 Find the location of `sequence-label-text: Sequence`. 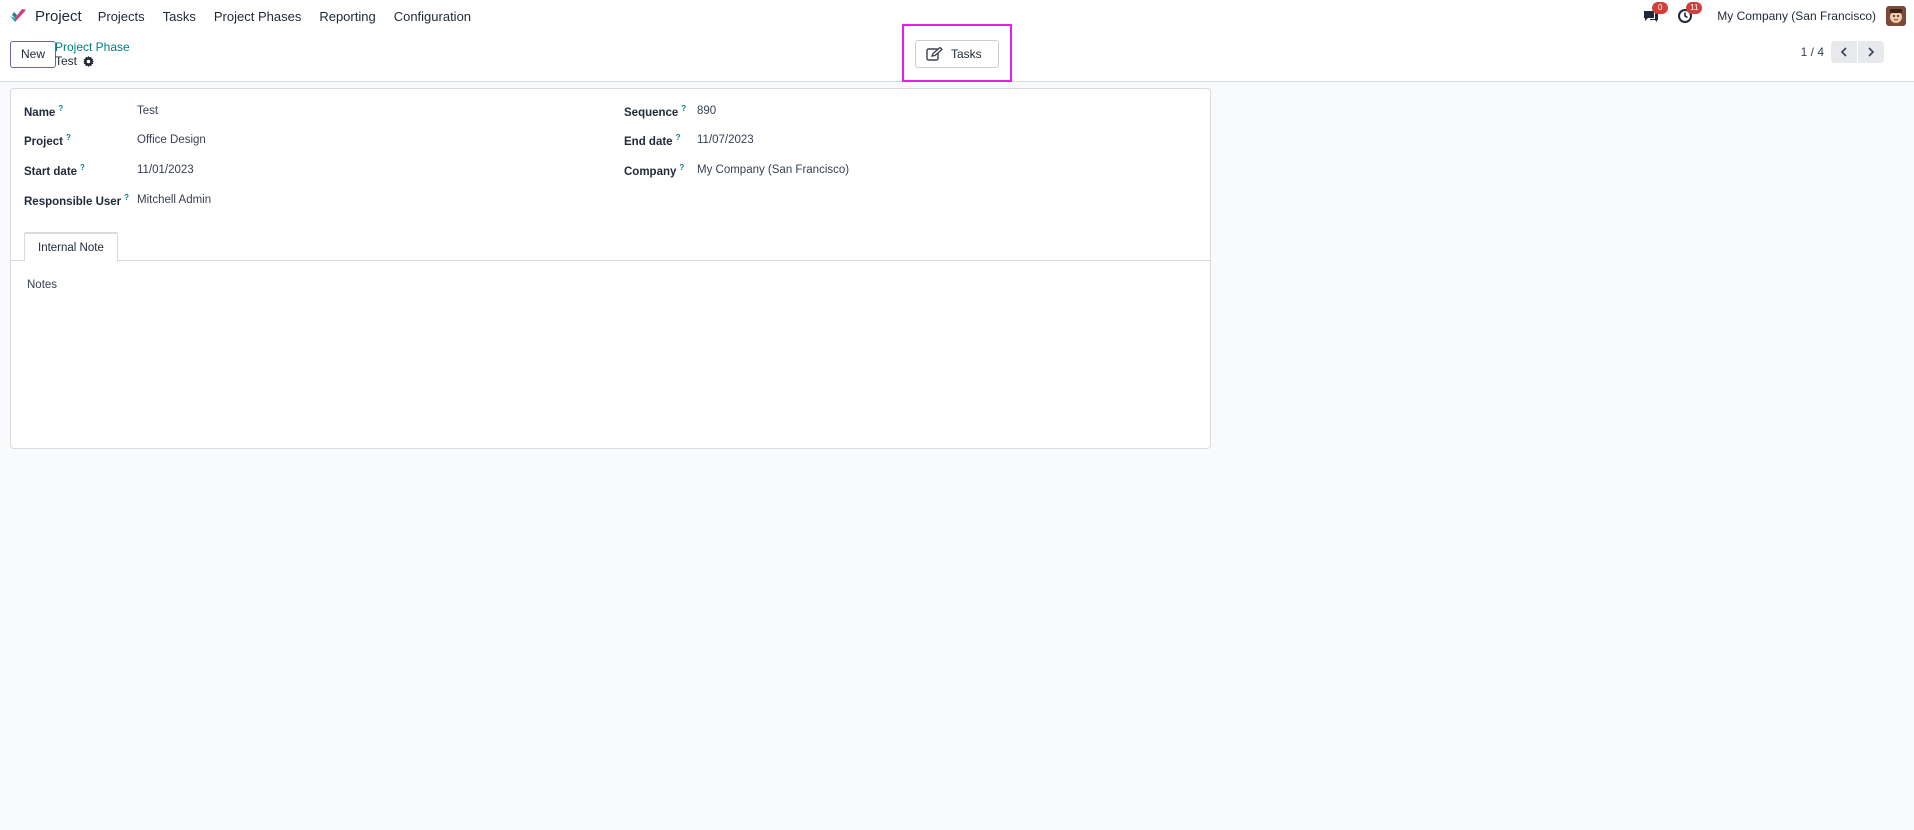

sequence-label-text: Sequence is located at coordinates (651, 112).